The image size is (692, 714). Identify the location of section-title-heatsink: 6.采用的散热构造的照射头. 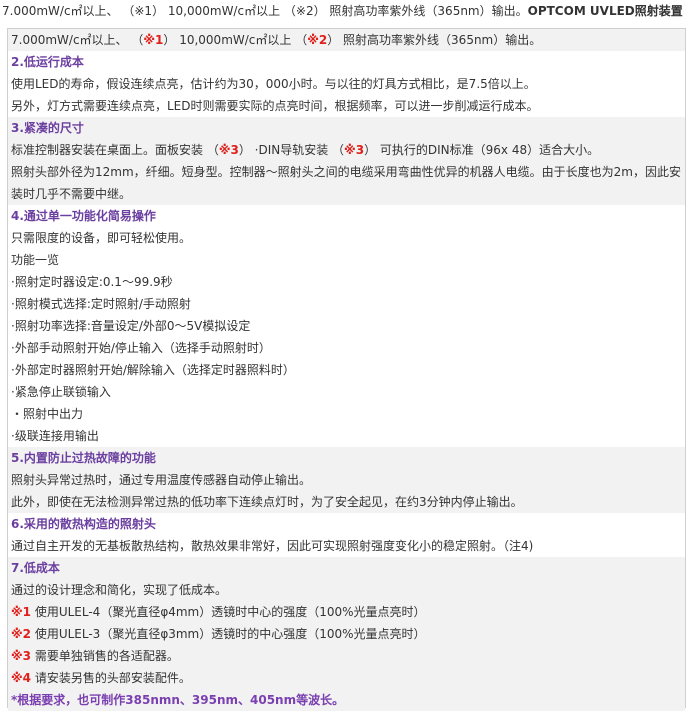
(346, 524).